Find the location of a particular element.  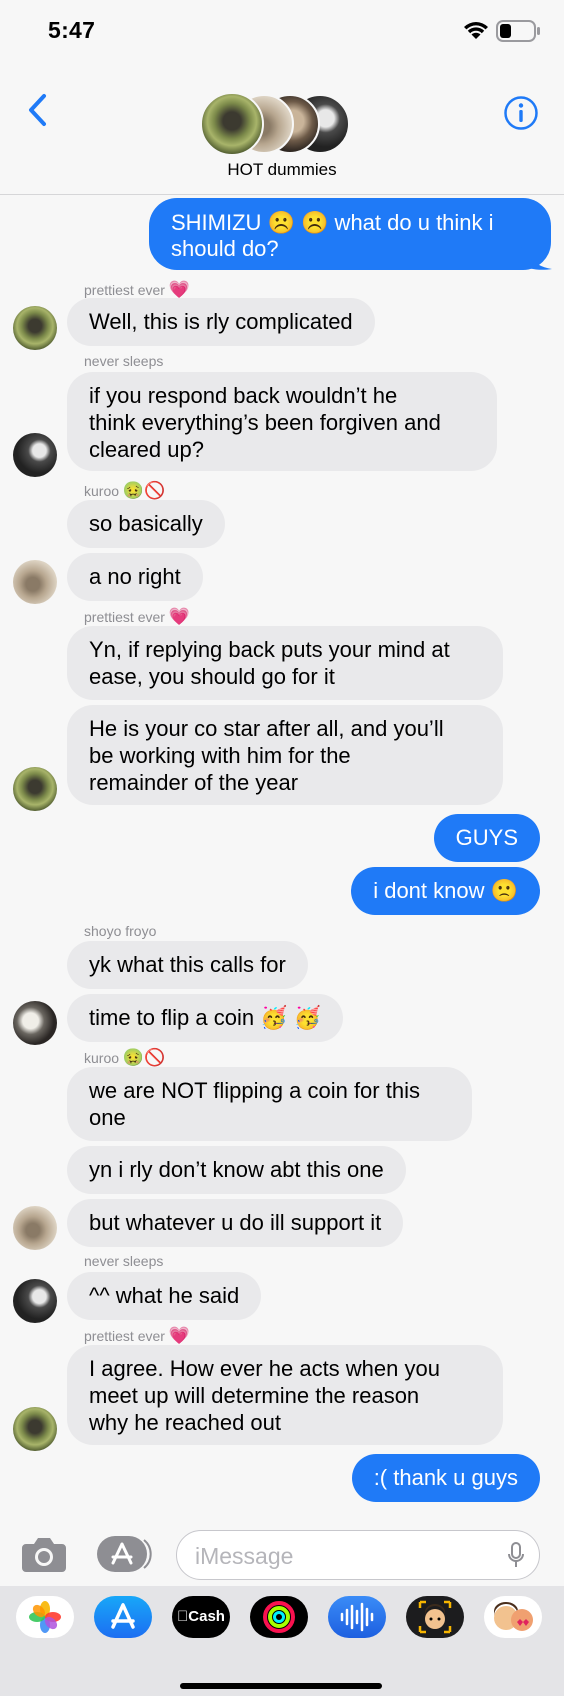

message-text: yk what this calls for is located at coordinates (187, 964).